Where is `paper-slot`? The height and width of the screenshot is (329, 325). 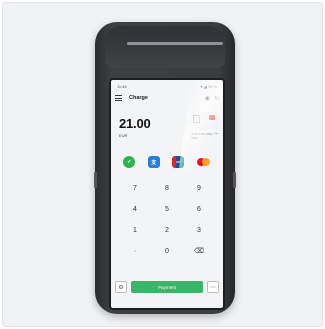 paper-slot is located at coordinates (175, 43).